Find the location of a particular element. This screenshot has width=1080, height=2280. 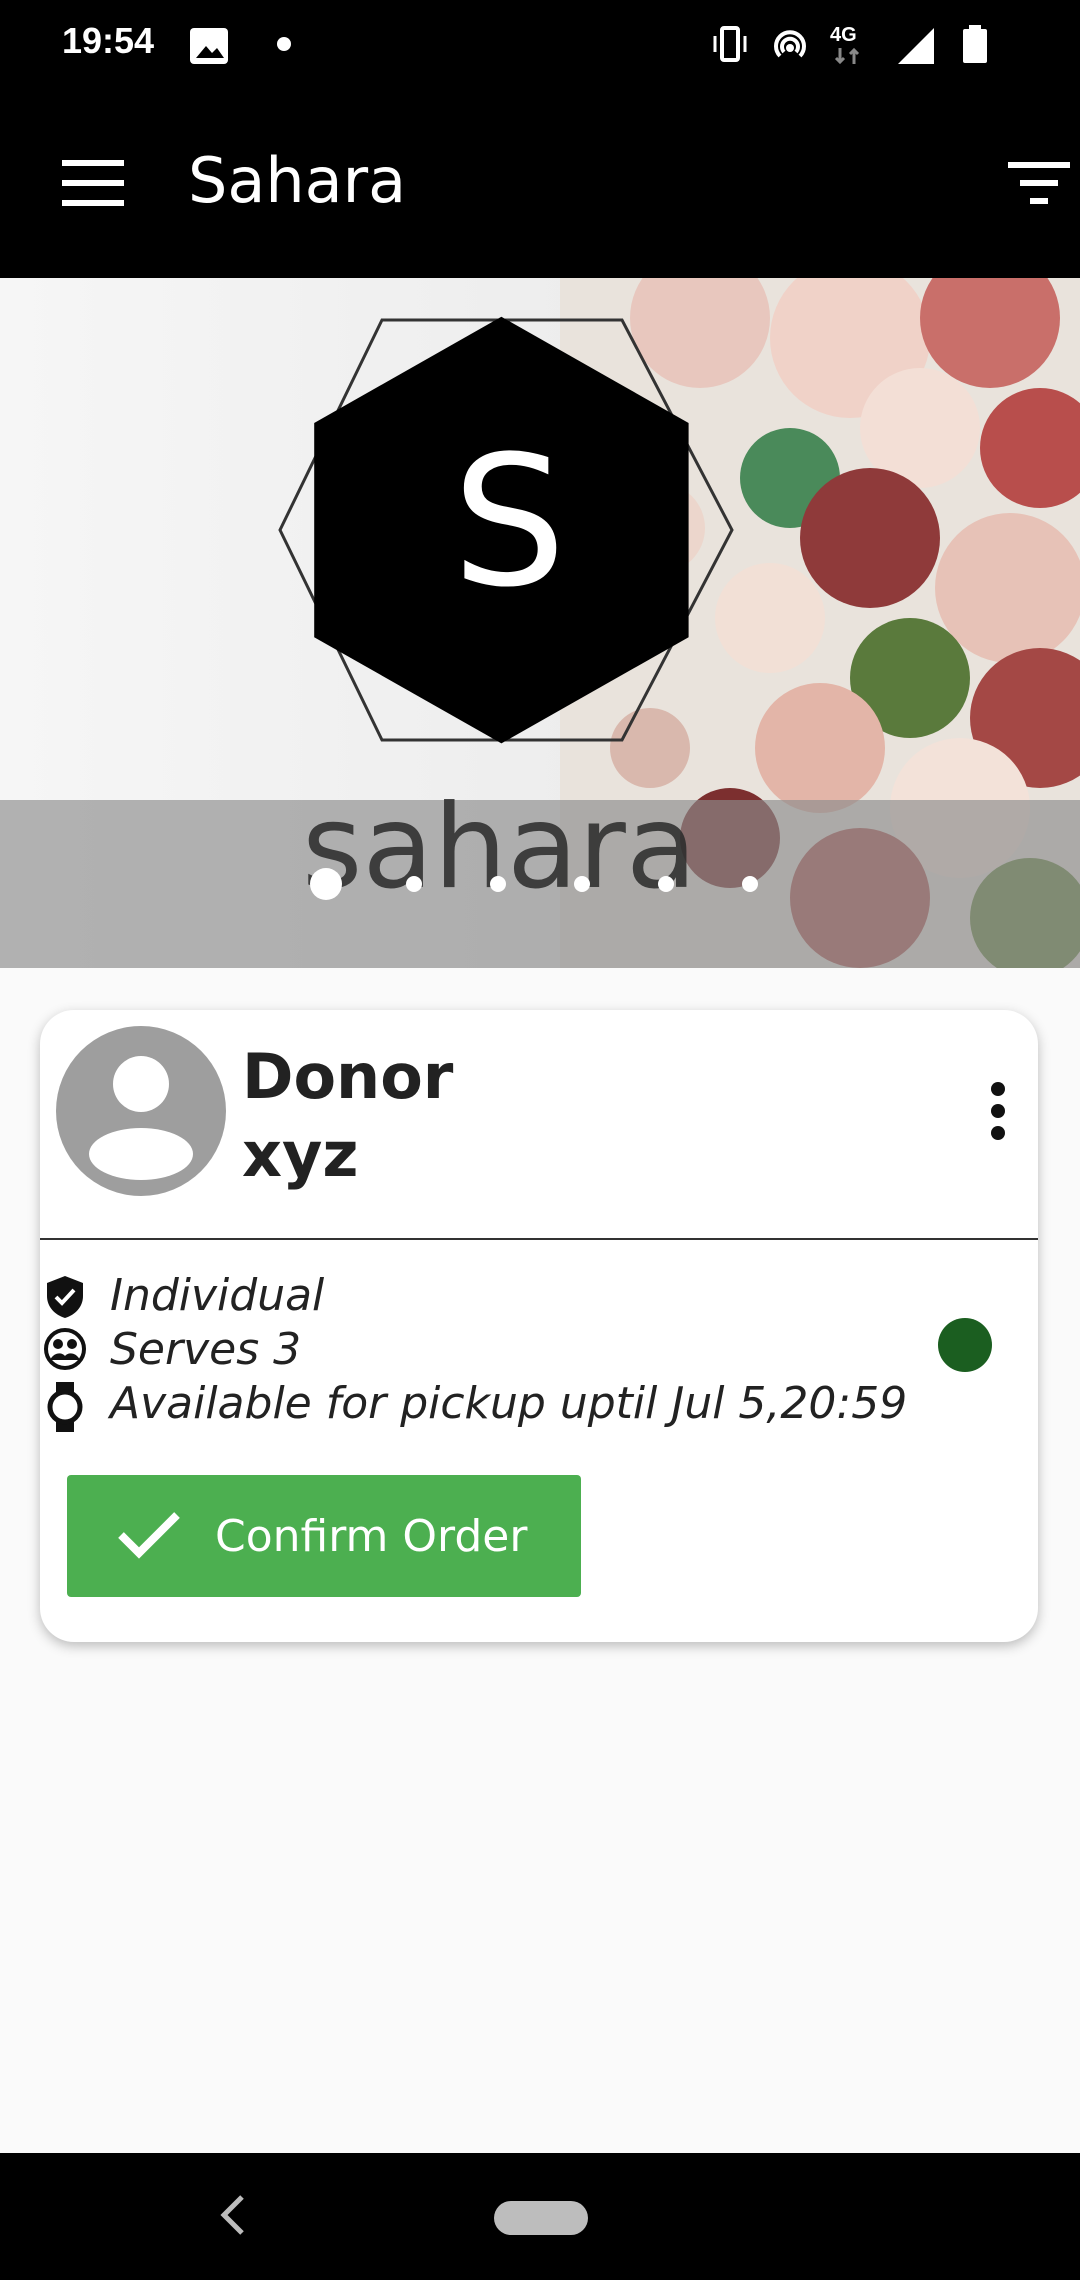

watch-icon is located at coordinates (65, 1407).